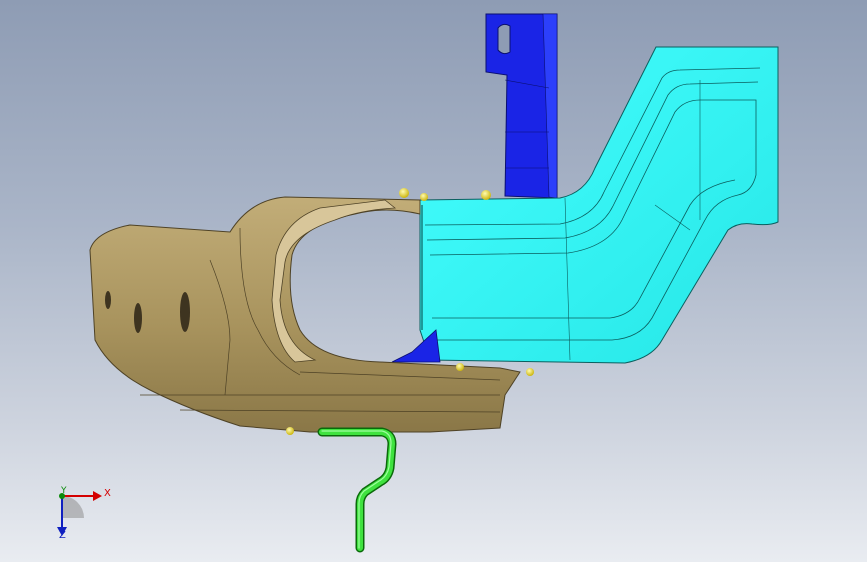  Describe the element at coordinates (64, 491) in the screenshot. I see `y-axis-label: Y` at that location.